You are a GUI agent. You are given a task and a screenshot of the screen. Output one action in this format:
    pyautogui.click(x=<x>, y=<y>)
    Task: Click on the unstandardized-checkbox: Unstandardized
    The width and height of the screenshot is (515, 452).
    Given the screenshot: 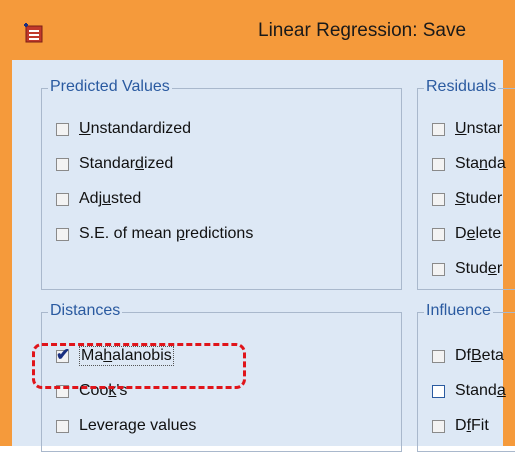 What is the action you would take?
    pyautogui.click(x=123, y=129)
    